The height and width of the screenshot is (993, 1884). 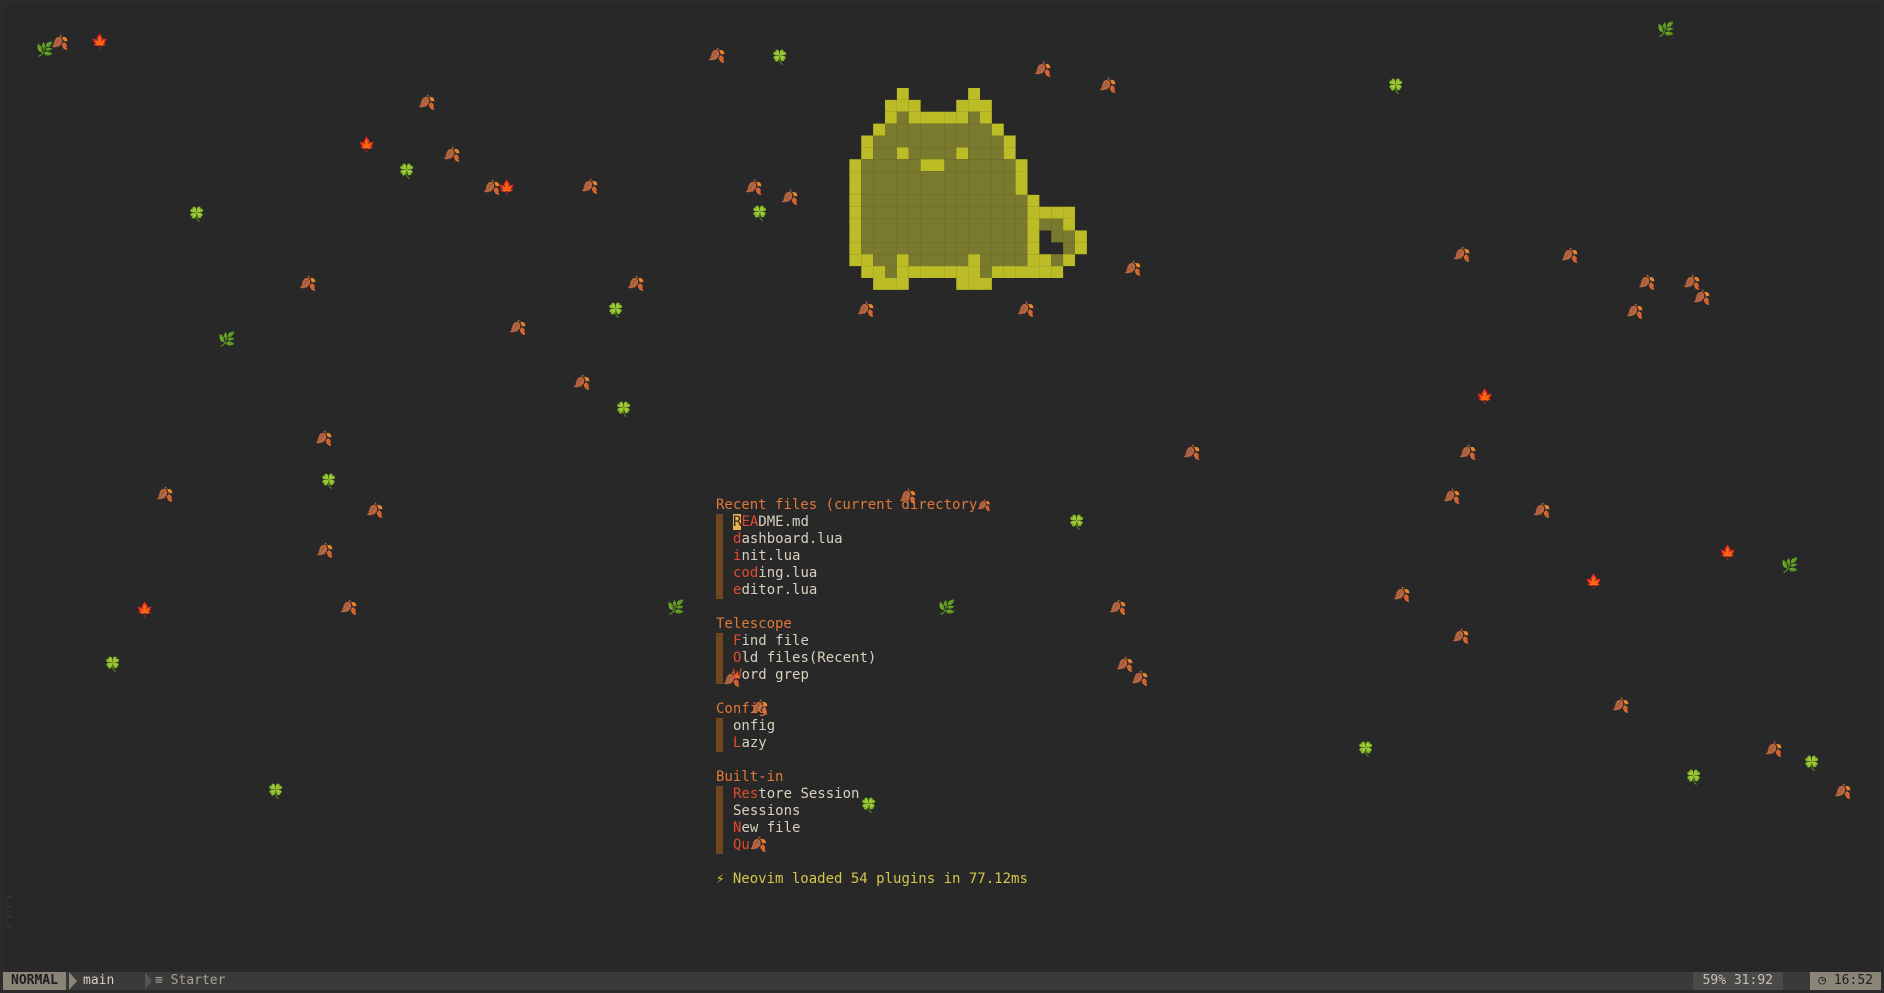 What do you see at coordinates (746, 794) in the screenshot?
I see `item-shortcut: Res` at bounding box center [746, 794].